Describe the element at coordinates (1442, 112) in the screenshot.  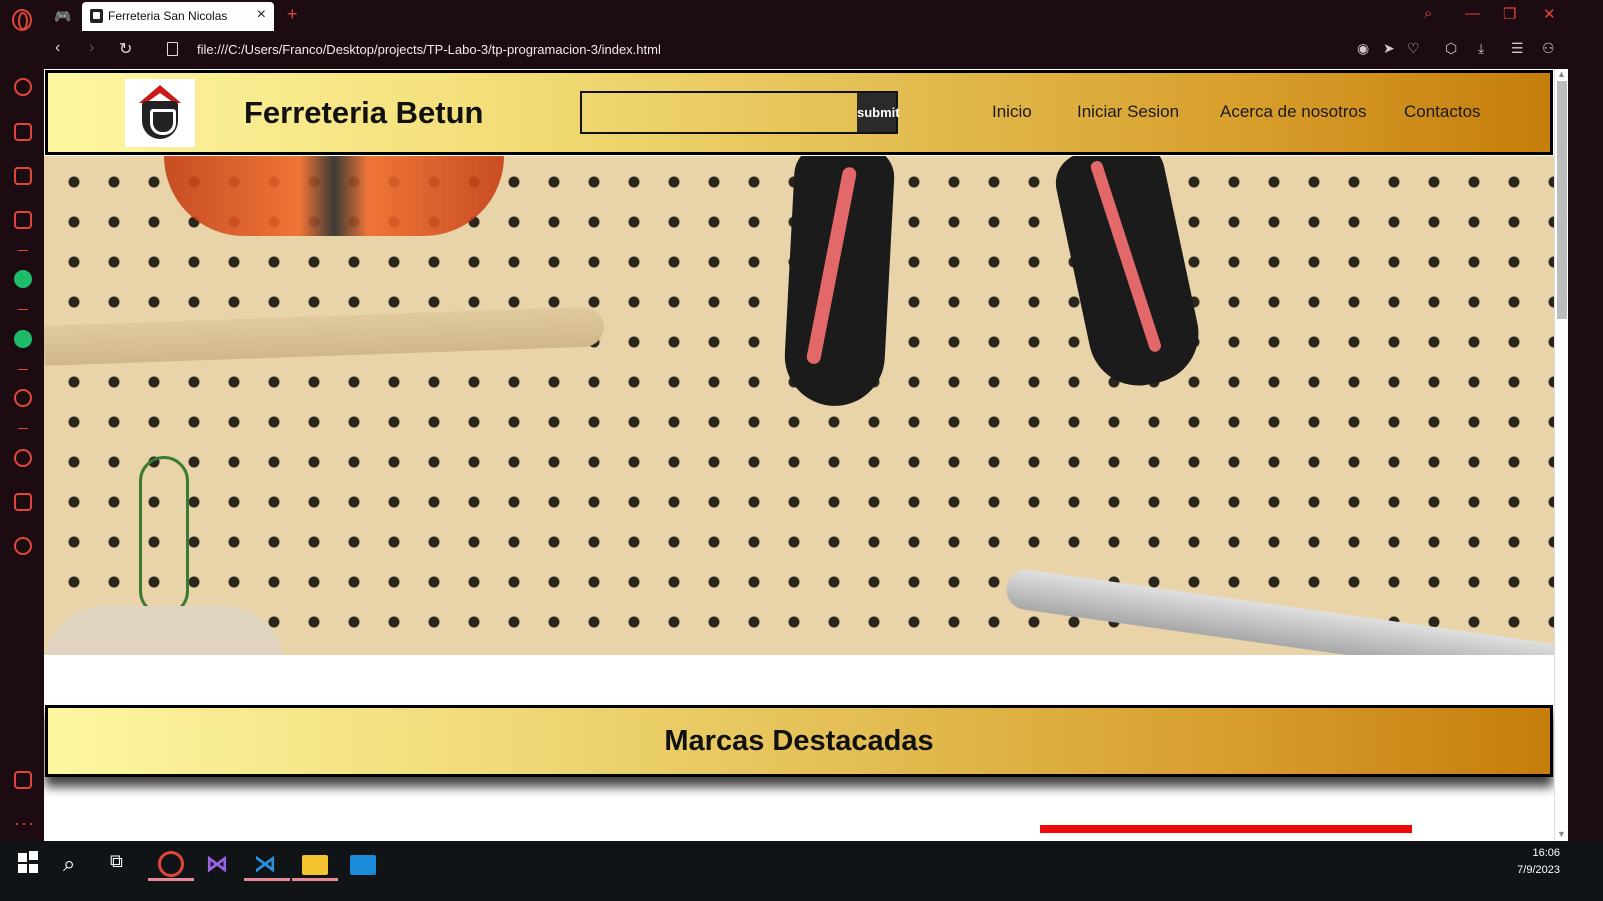
I see `nav-contactos: Contactos` at that location.